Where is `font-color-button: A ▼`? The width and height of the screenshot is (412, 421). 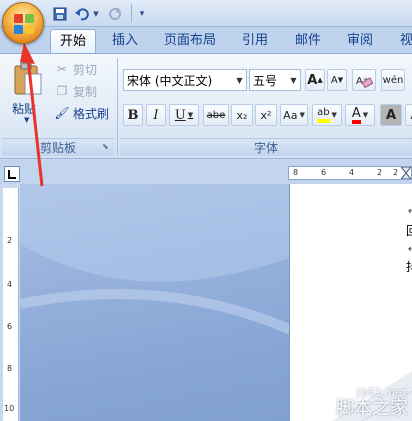 font-color-button: A ▼ is located at coordinates (360, 115).